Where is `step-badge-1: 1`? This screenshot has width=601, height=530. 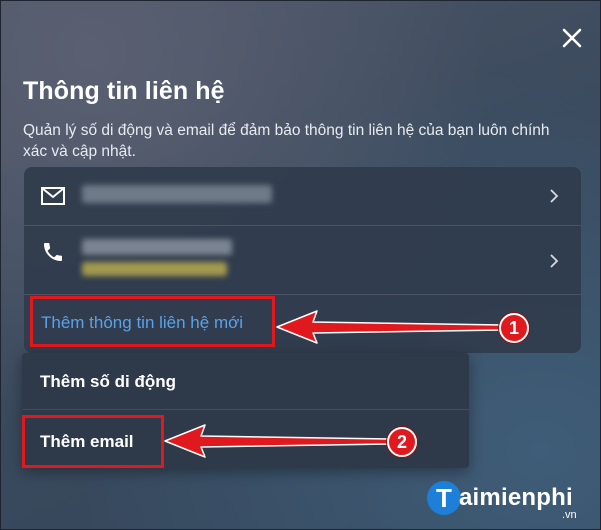 step-badge-1: 1 is located at coordinates (514, 328).